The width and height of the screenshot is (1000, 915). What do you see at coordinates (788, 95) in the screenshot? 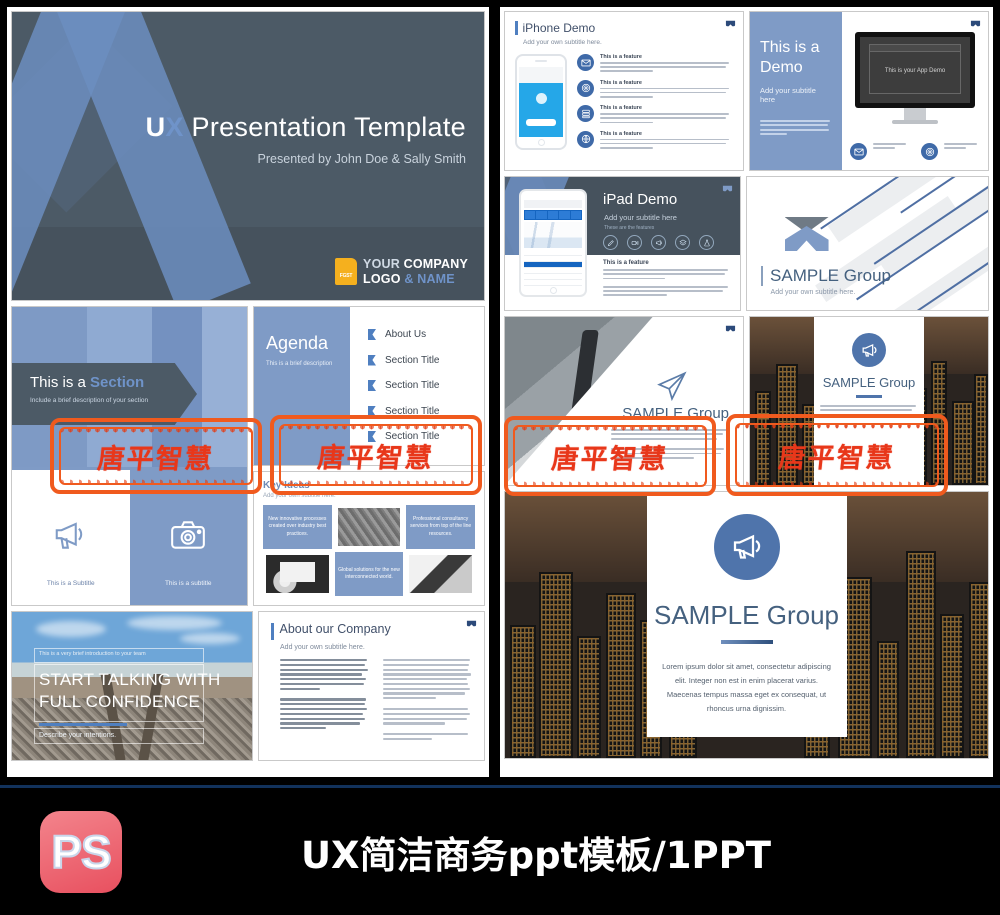
I see `demo-subtitle: Add your subtitle here` at bounding box center [788, 95].